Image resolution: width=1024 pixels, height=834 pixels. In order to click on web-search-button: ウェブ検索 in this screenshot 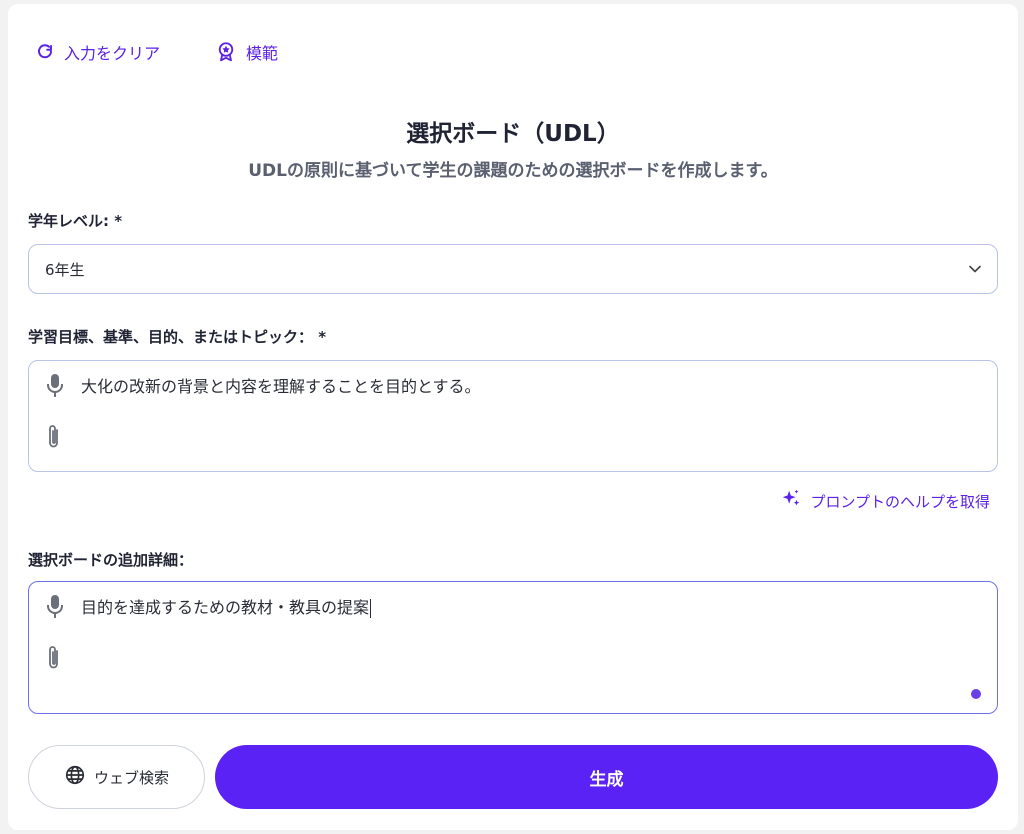, I will do `click(116, 777)`.